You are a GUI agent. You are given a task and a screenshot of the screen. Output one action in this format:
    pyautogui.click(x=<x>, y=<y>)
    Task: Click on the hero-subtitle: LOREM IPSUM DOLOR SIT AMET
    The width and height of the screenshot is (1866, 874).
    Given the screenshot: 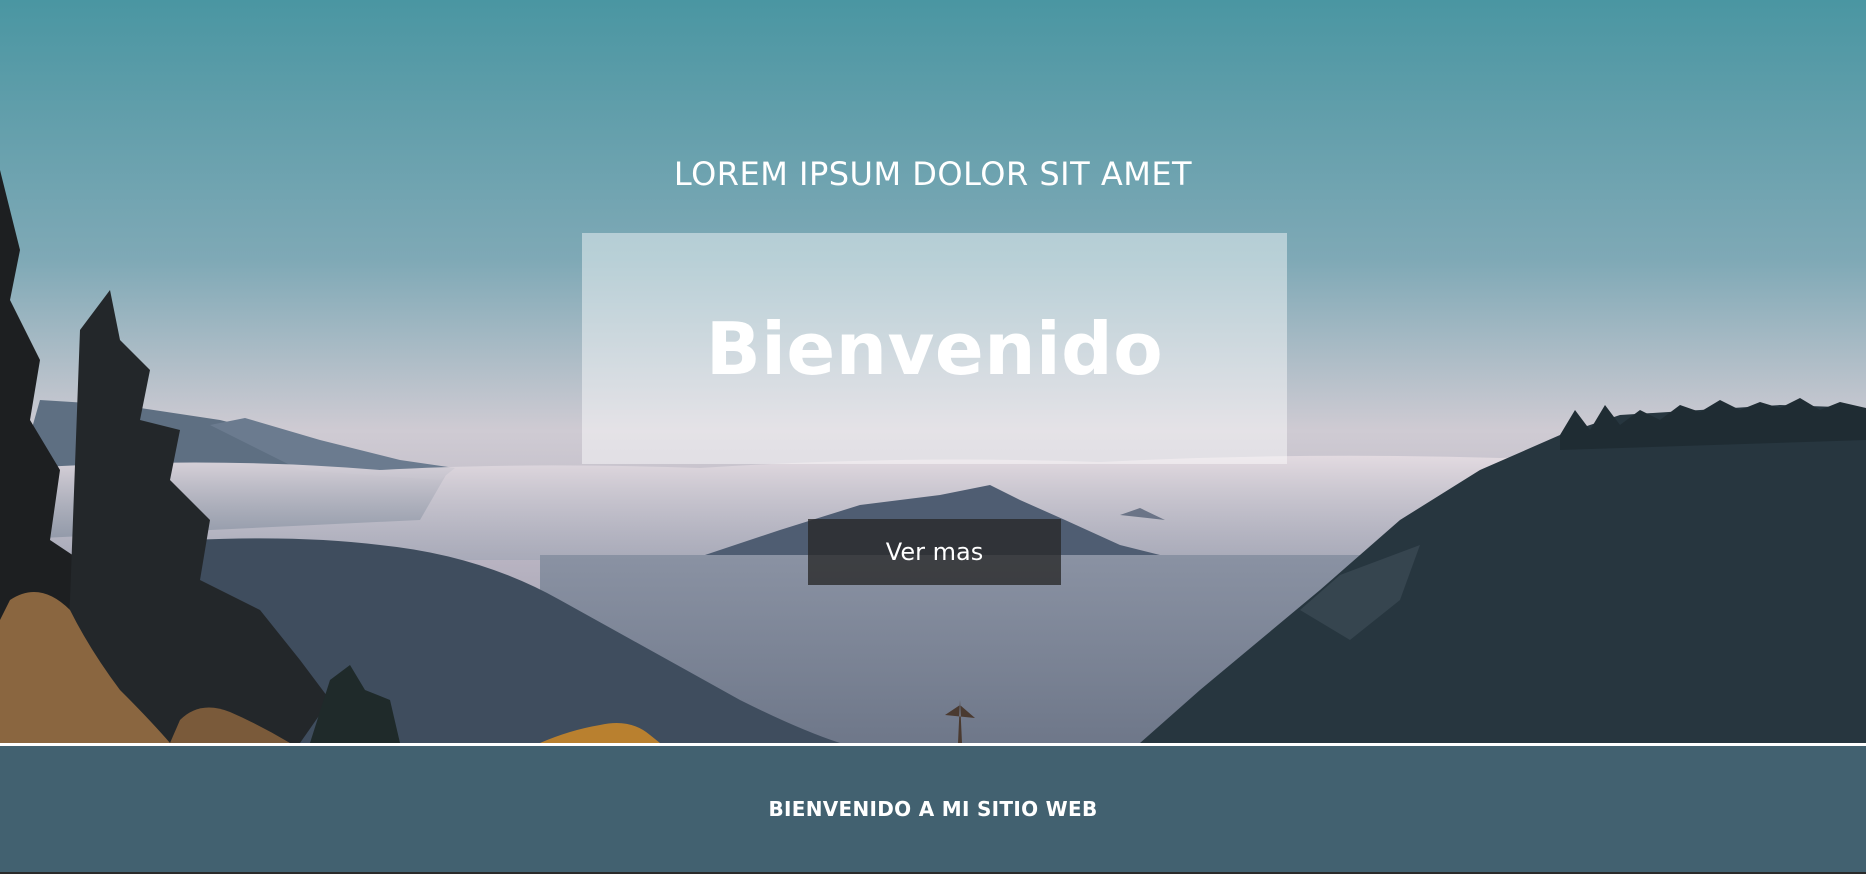 What is the action you would take?
    pyautogui.click(x=933, y=174)
    